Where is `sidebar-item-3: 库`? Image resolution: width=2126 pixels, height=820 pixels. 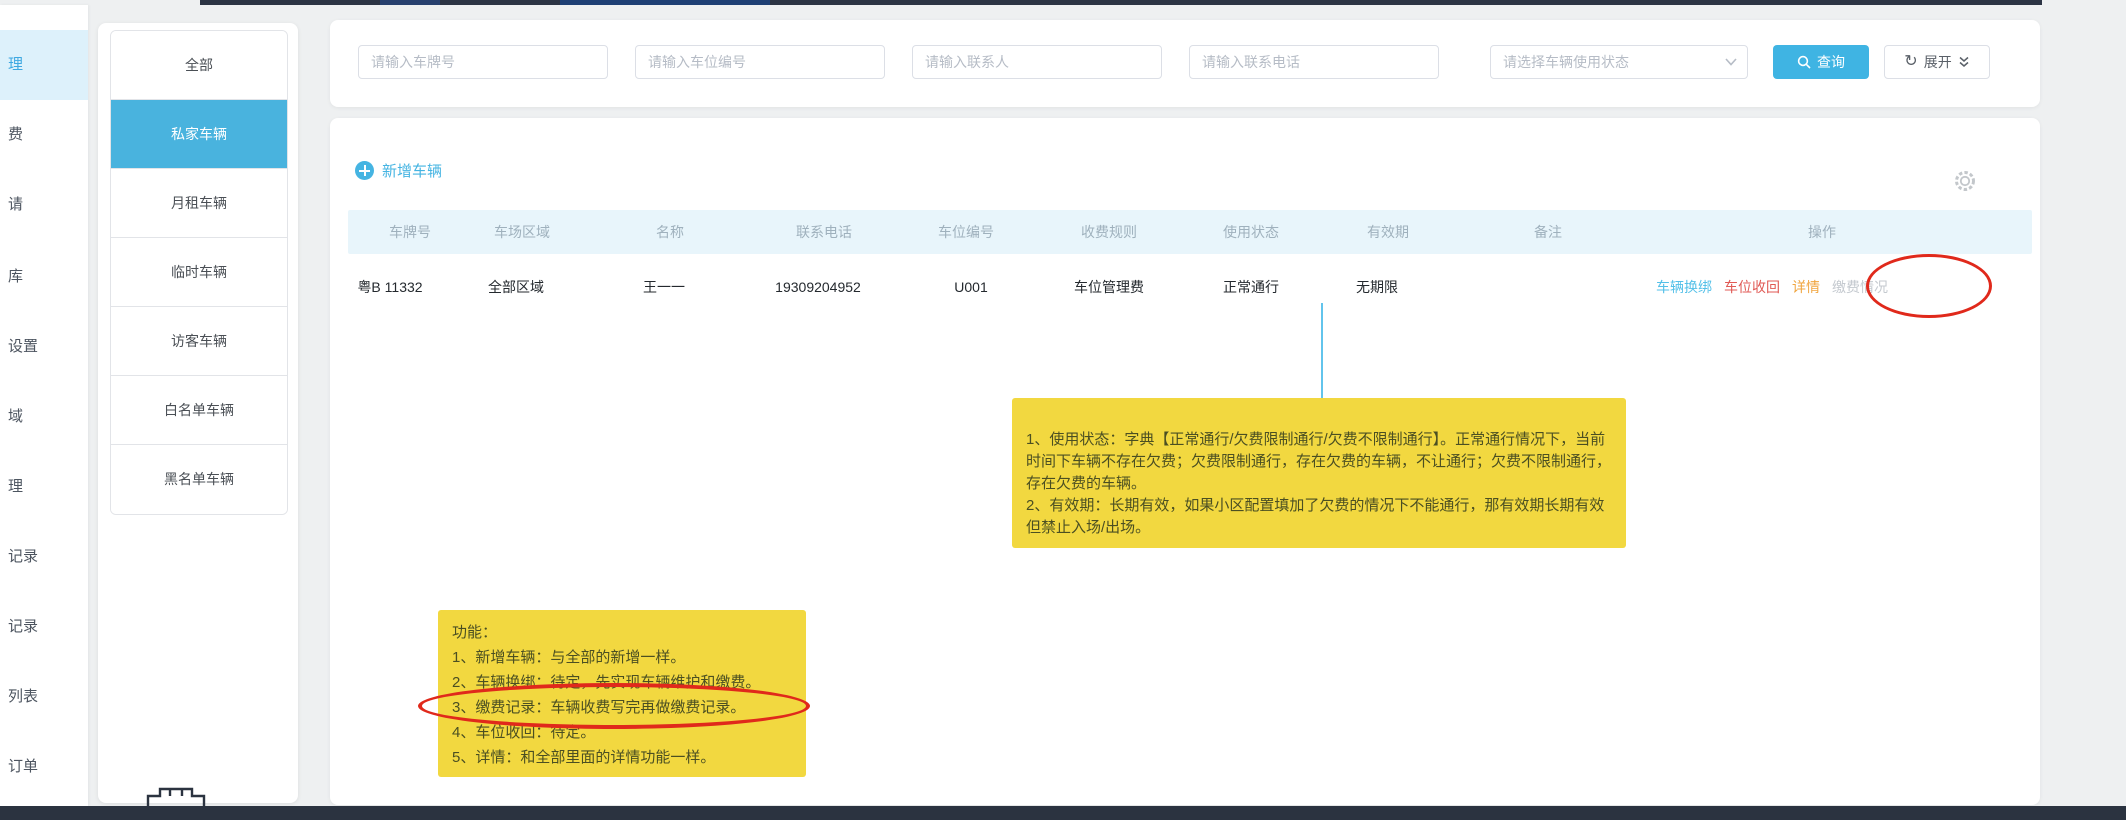 sidebar-item-3: 库 is located at coordinates (44, 277).